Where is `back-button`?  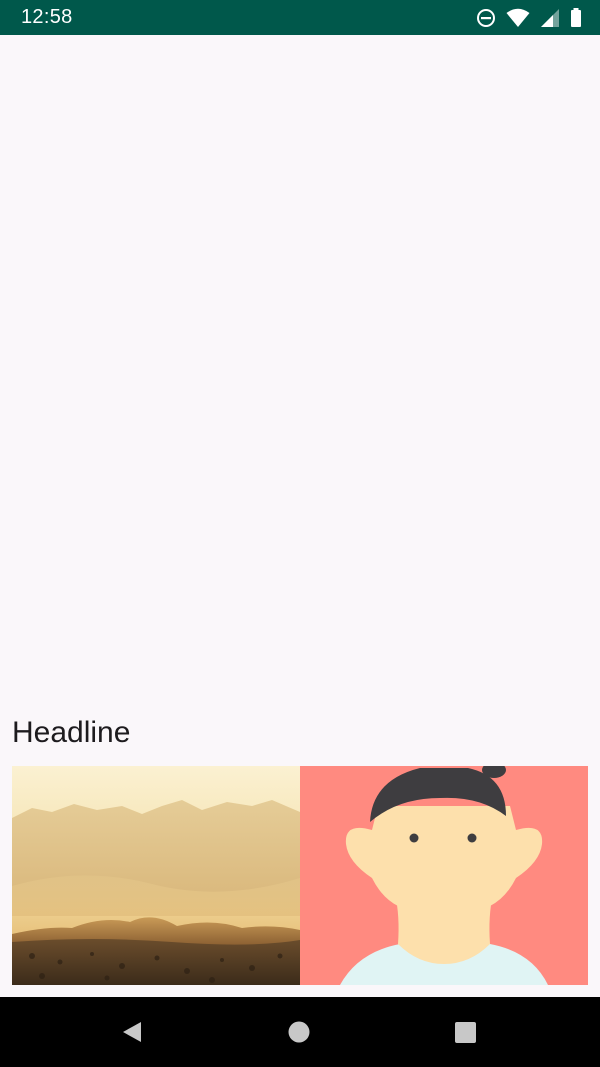
back-button is located at coordinates (132, 1032).